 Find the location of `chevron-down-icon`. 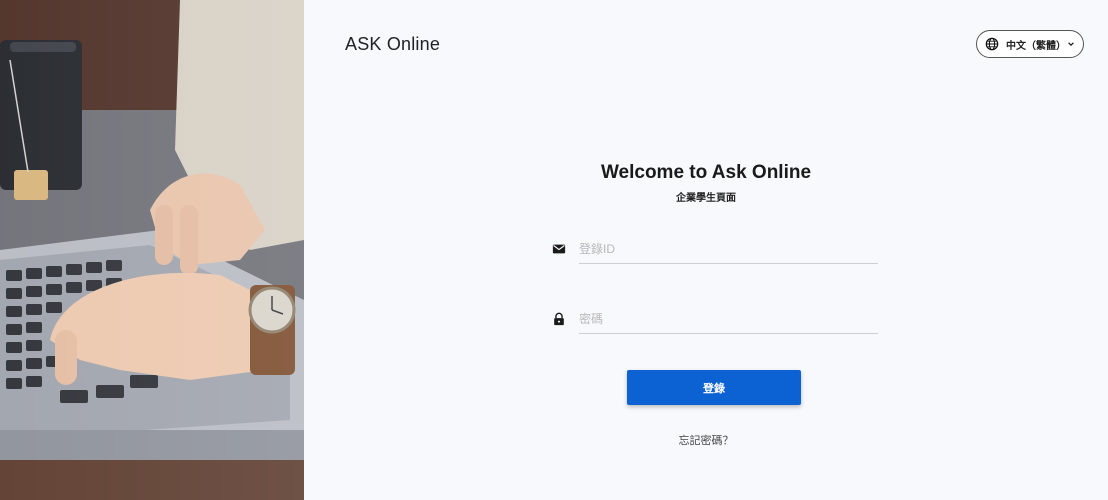

chevron-down-icon is located at coordinates (1071, 44).